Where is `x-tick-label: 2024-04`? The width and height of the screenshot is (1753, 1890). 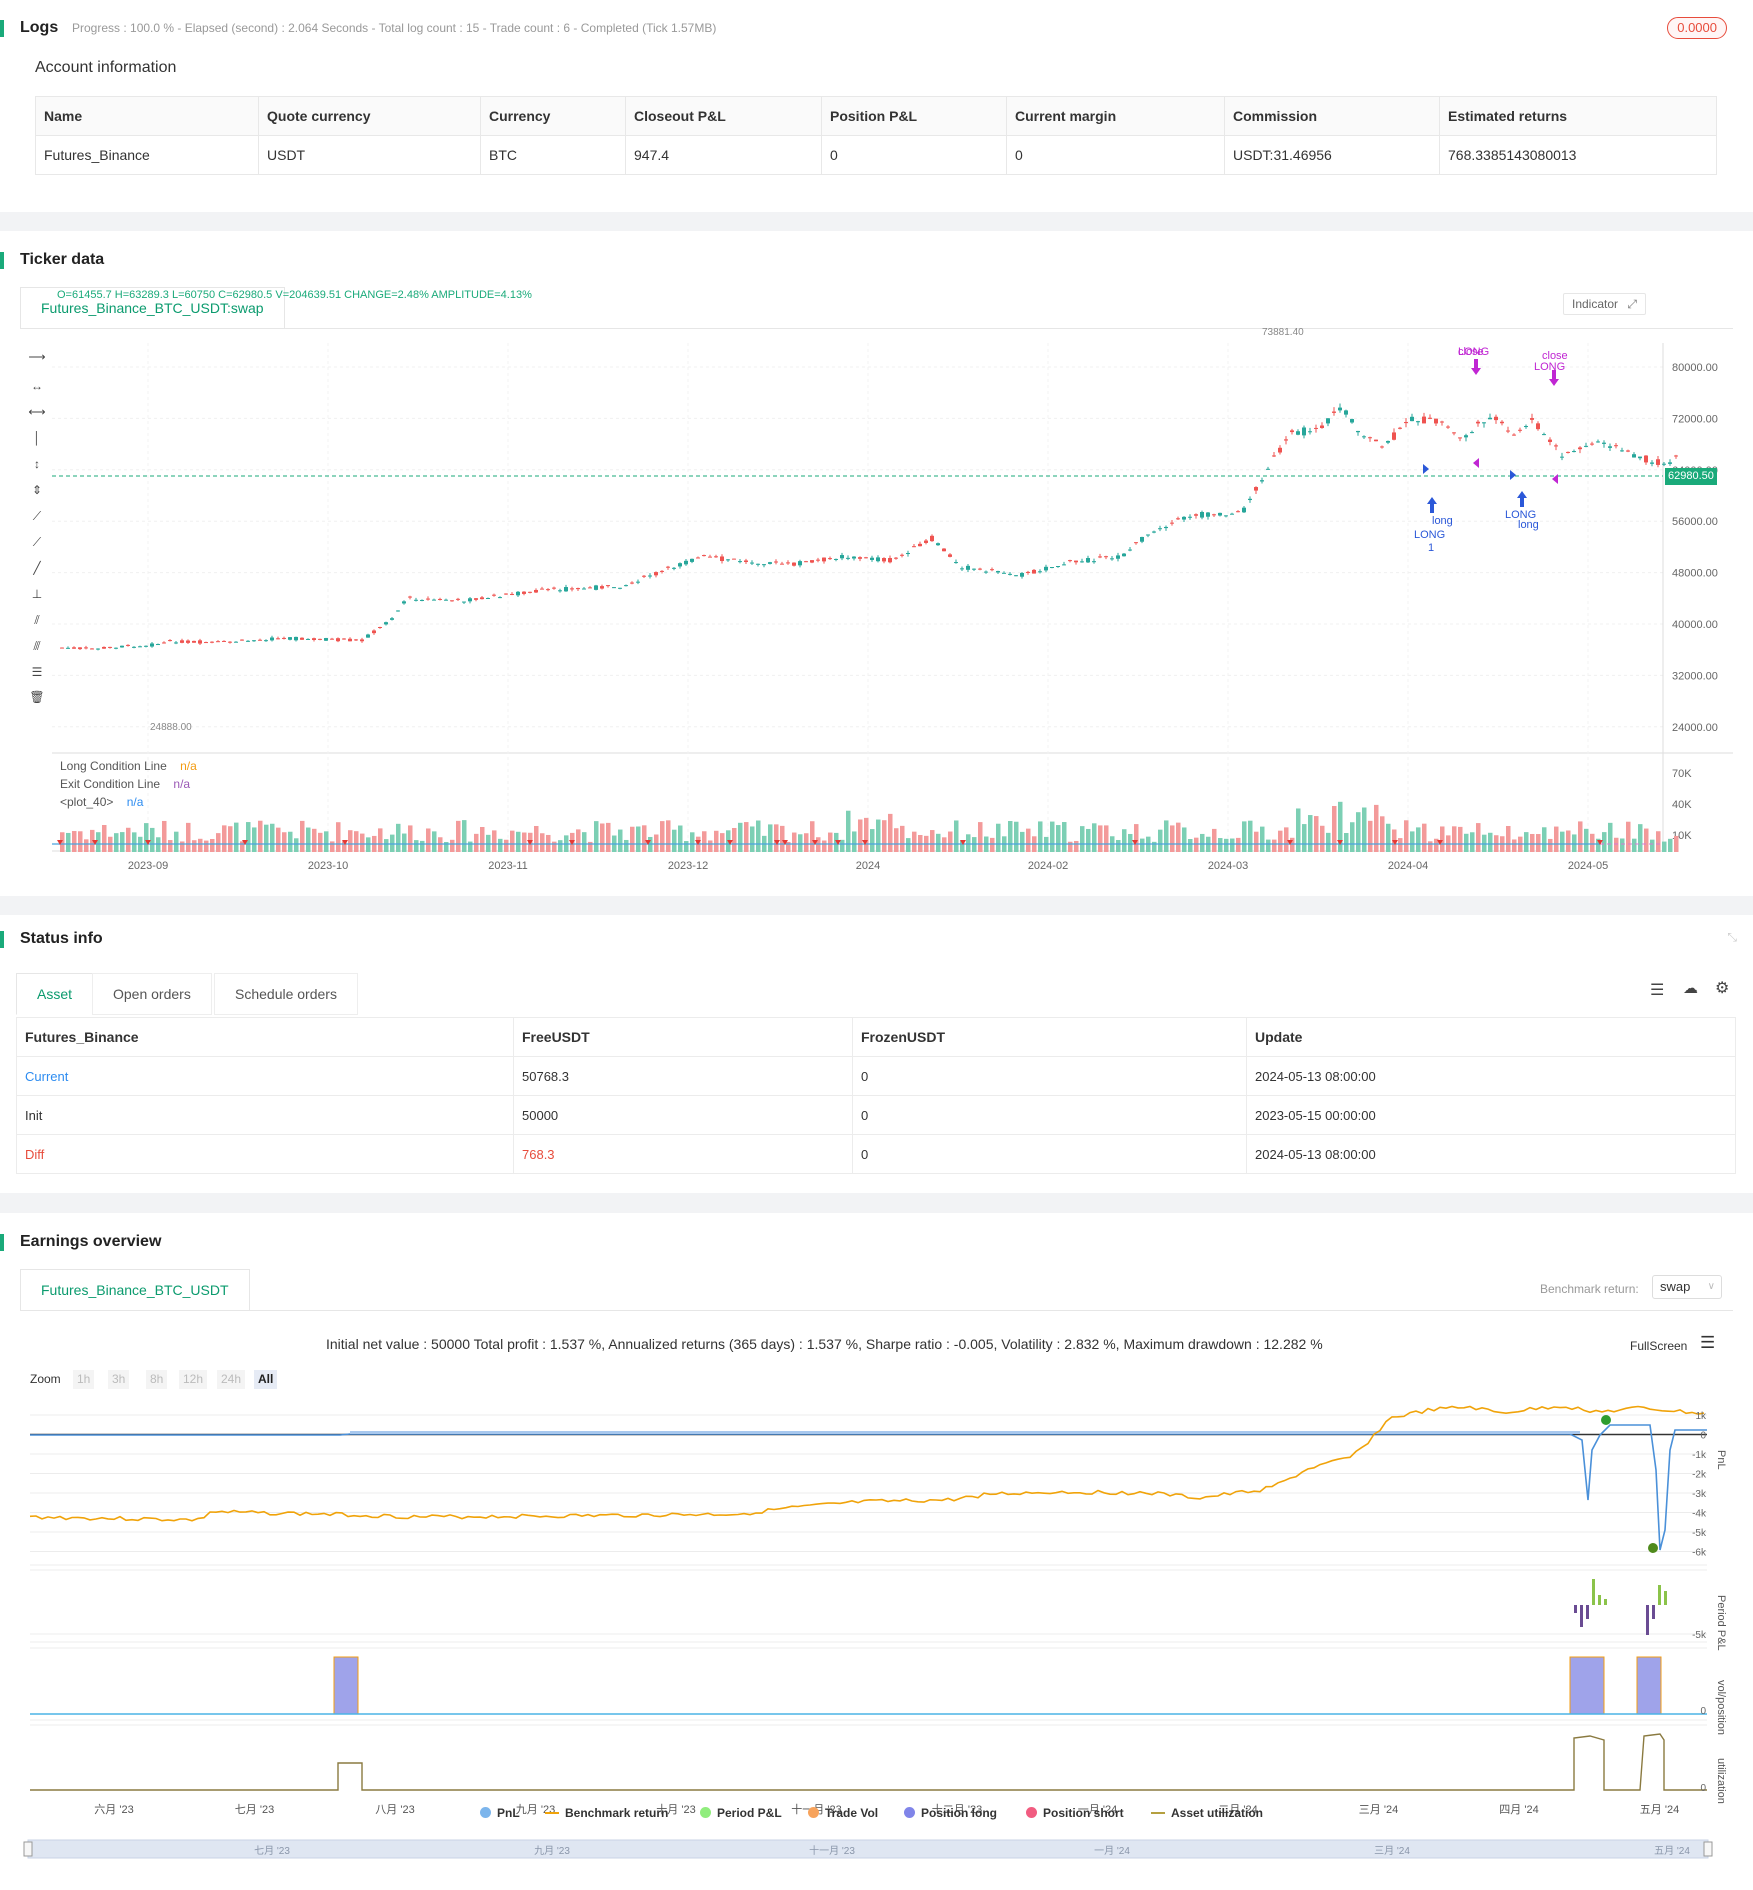 x-tick-label: 2024-04 is located at coordinates (1408, 866).